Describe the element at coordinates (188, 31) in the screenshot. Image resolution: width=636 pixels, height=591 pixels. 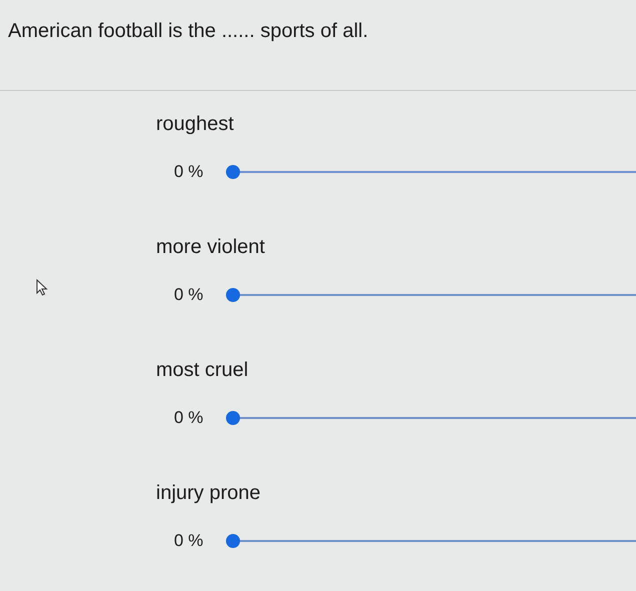
I see `question-text: American football is the ...... sports of all.` at that location.